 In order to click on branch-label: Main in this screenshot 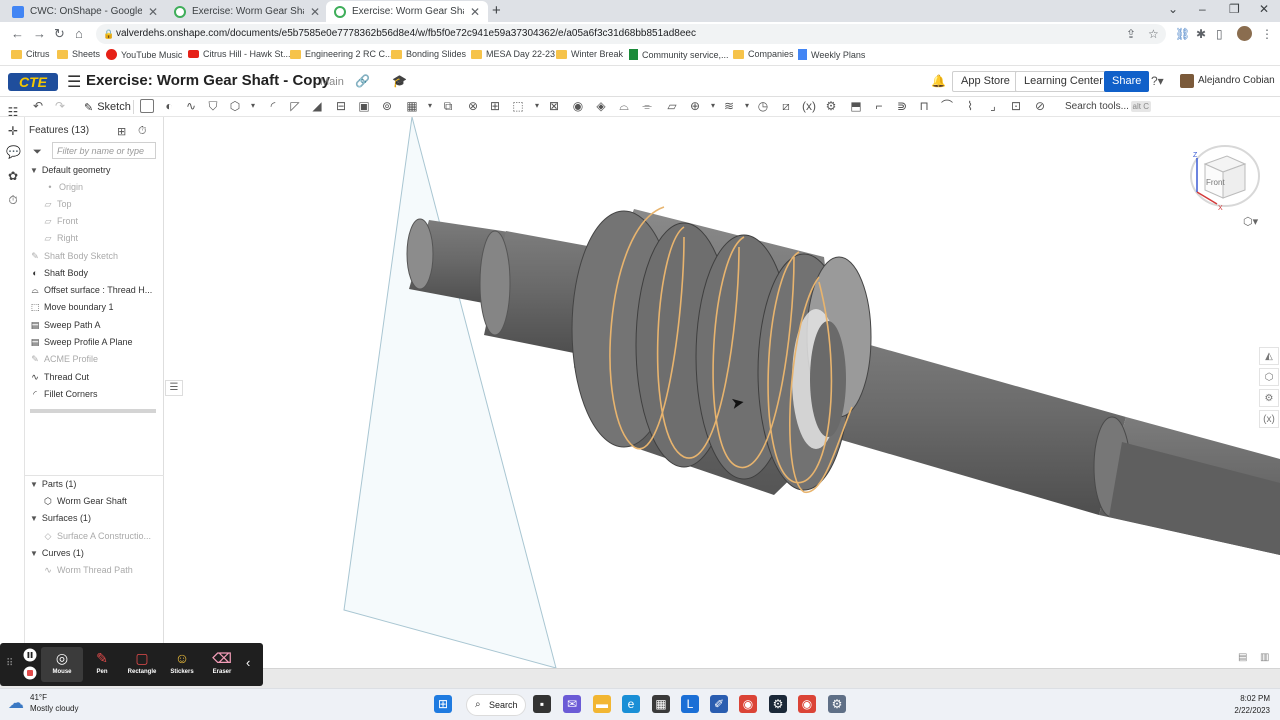, I will do `click(332, 82)`.